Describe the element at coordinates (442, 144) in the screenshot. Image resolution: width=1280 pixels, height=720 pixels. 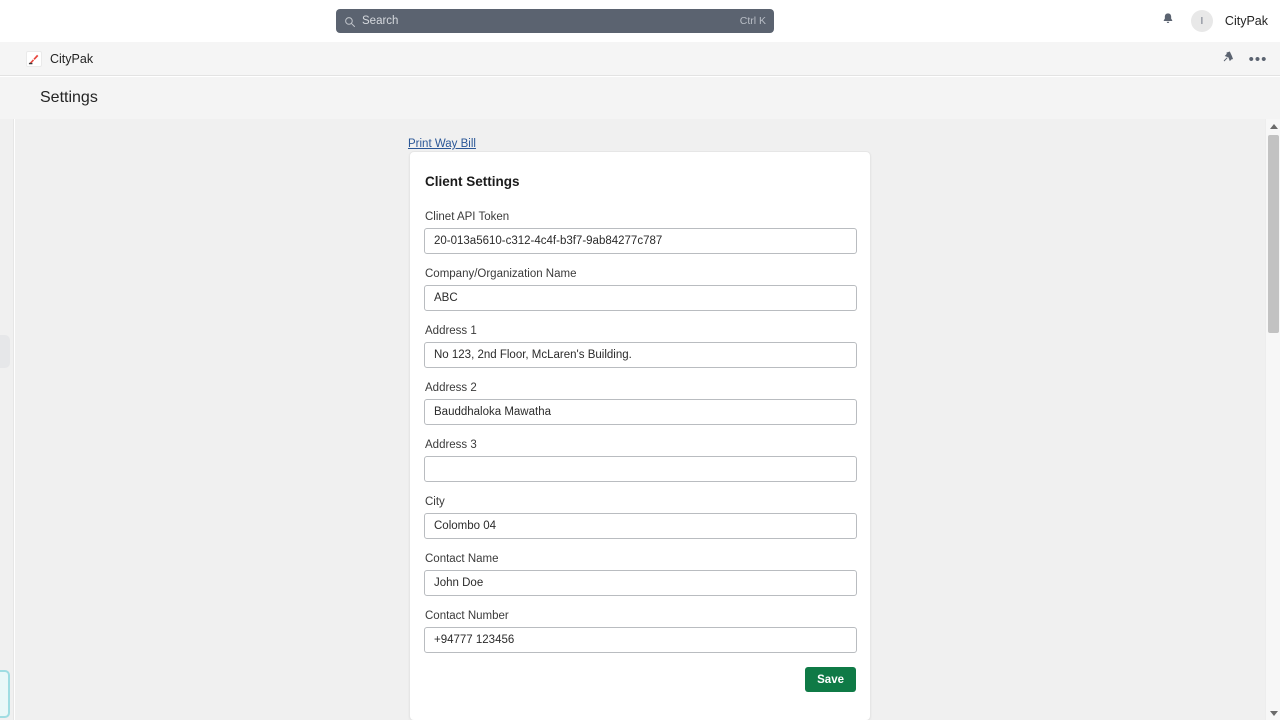
I see `print-way-bill-link: Print Way Bill` at that location.